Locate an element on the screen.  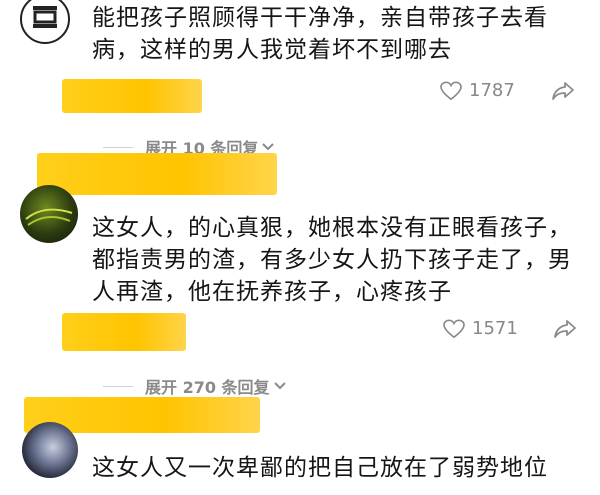
like-button: 1787 is located at coordinates (477, 90).